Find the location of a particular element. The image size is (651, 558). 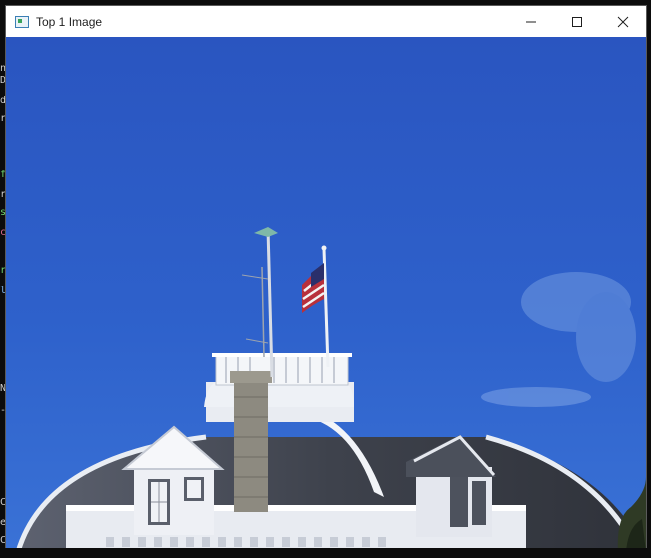

app-icon is located at coordinates (22, 21).